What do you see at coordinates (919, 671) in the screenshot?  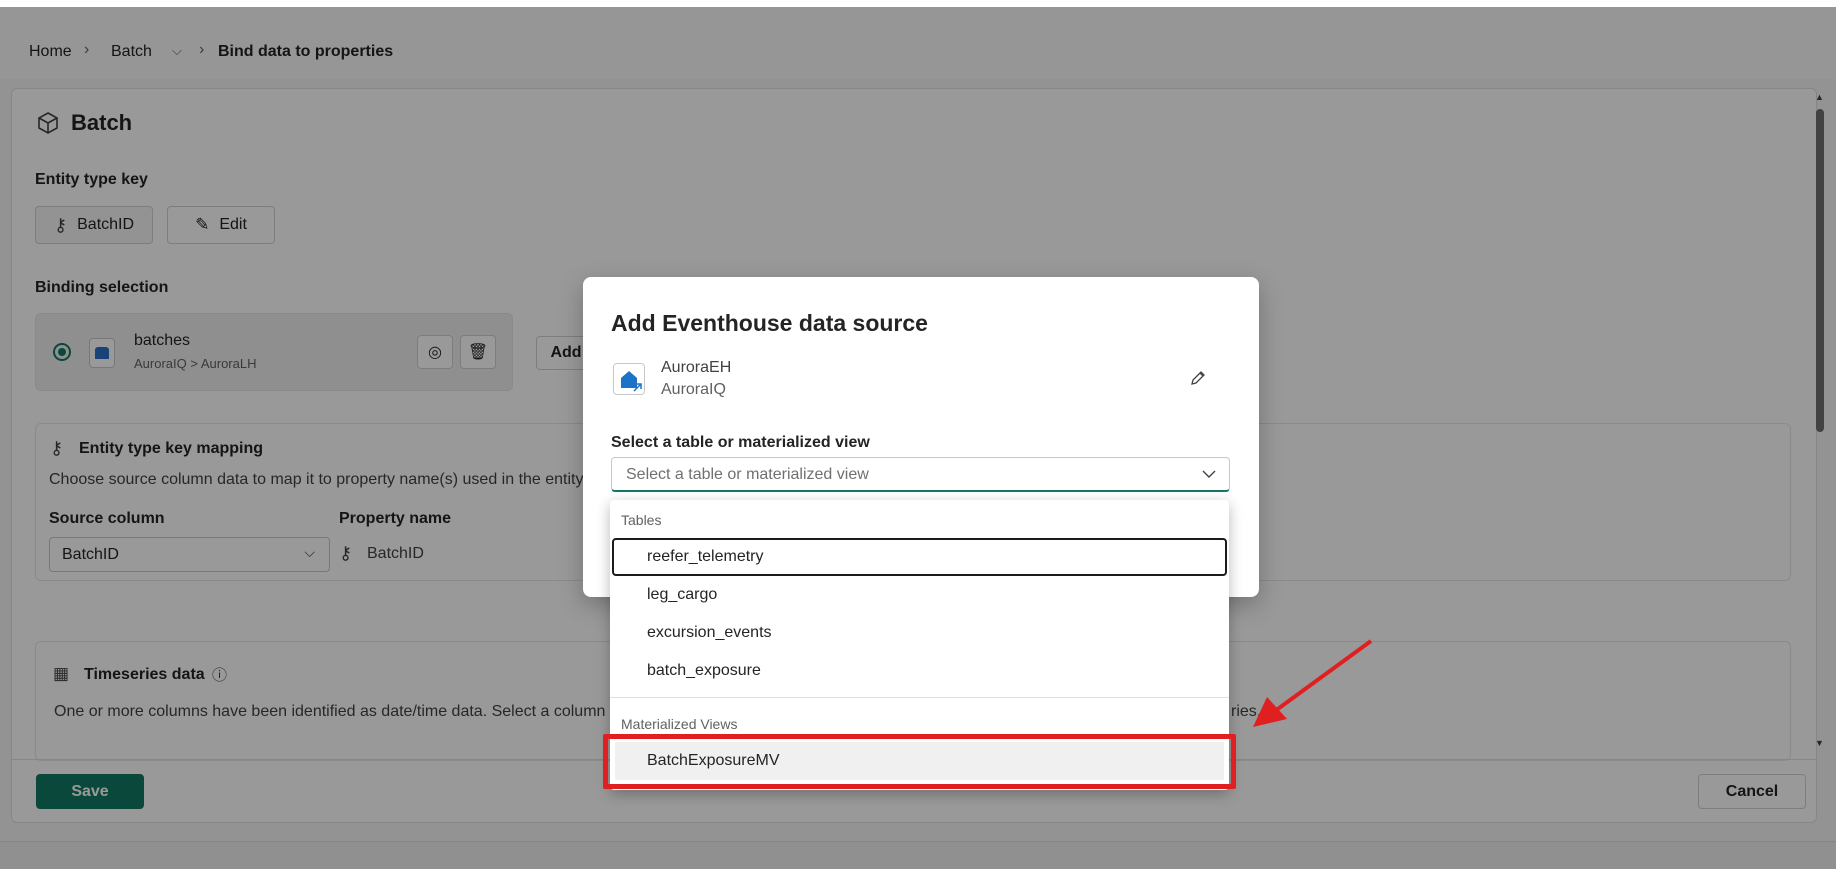 I see `option-batch-exposure: batch_exposure` at bounding box center [919, 671].